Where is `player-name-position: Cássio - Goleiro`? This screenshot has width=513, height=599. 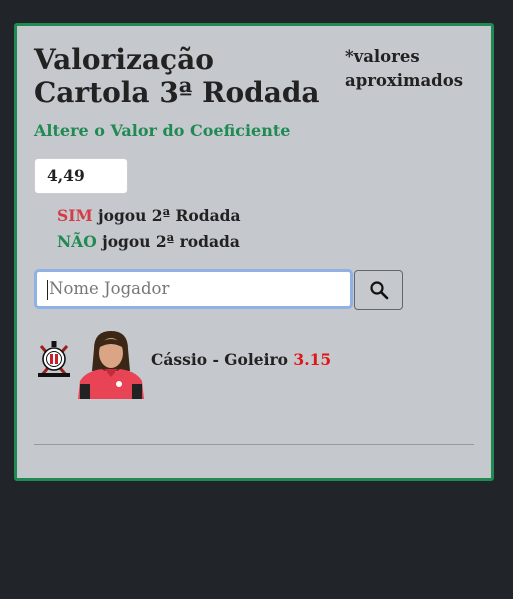
player-name-position: Cássio - Goleiro is located at coordinates (220, 359).